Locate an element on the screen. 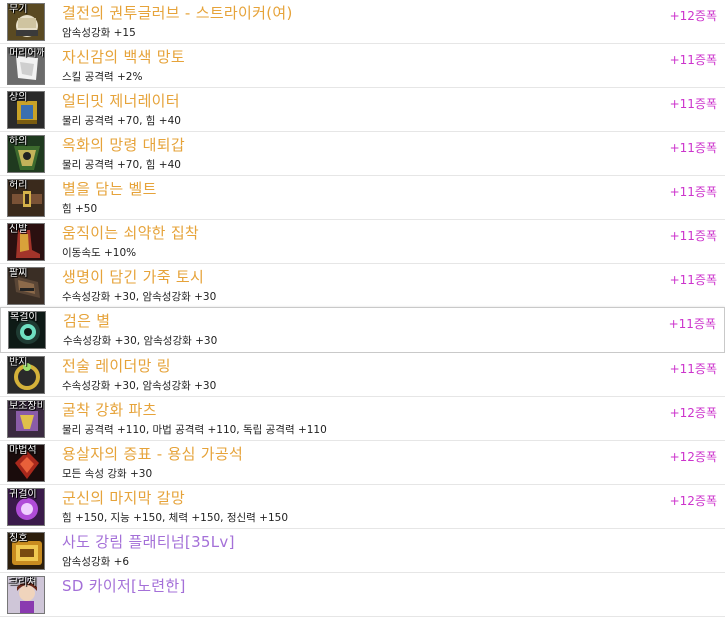 The height and width of the screenshot is (636, 725). necklace-icon: 목걸이 is located at coordinates (27, 330).